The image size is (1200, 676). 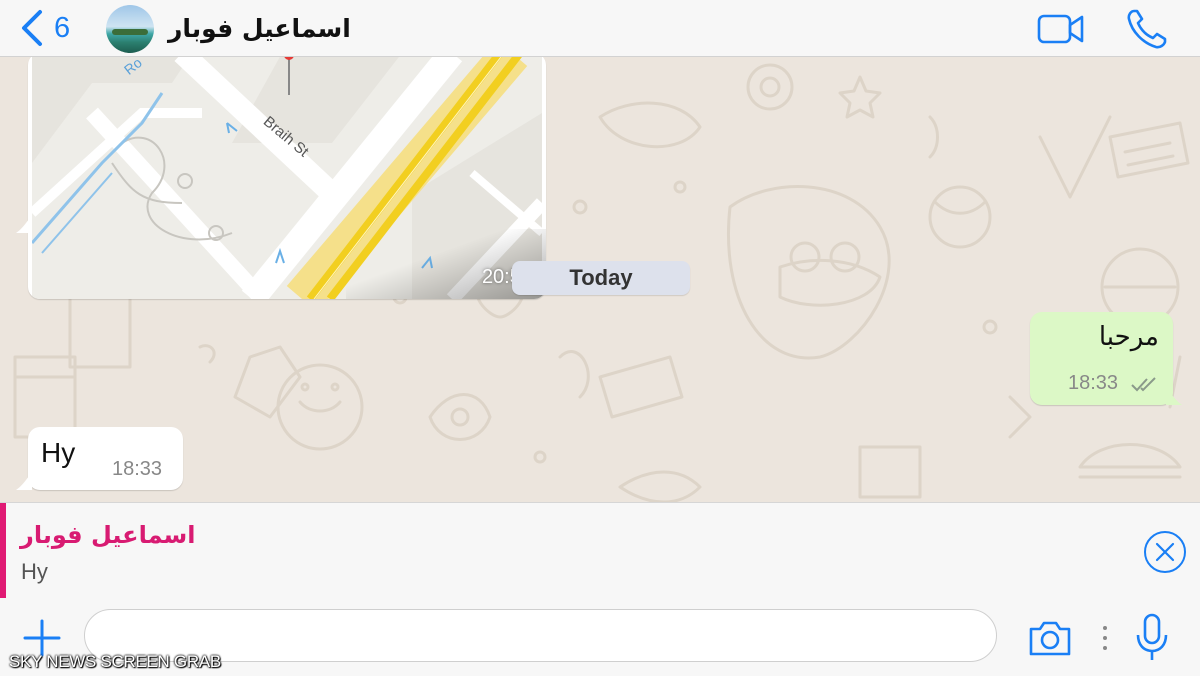 I want to click on double-check-icon, so click(x=1143, y=384).